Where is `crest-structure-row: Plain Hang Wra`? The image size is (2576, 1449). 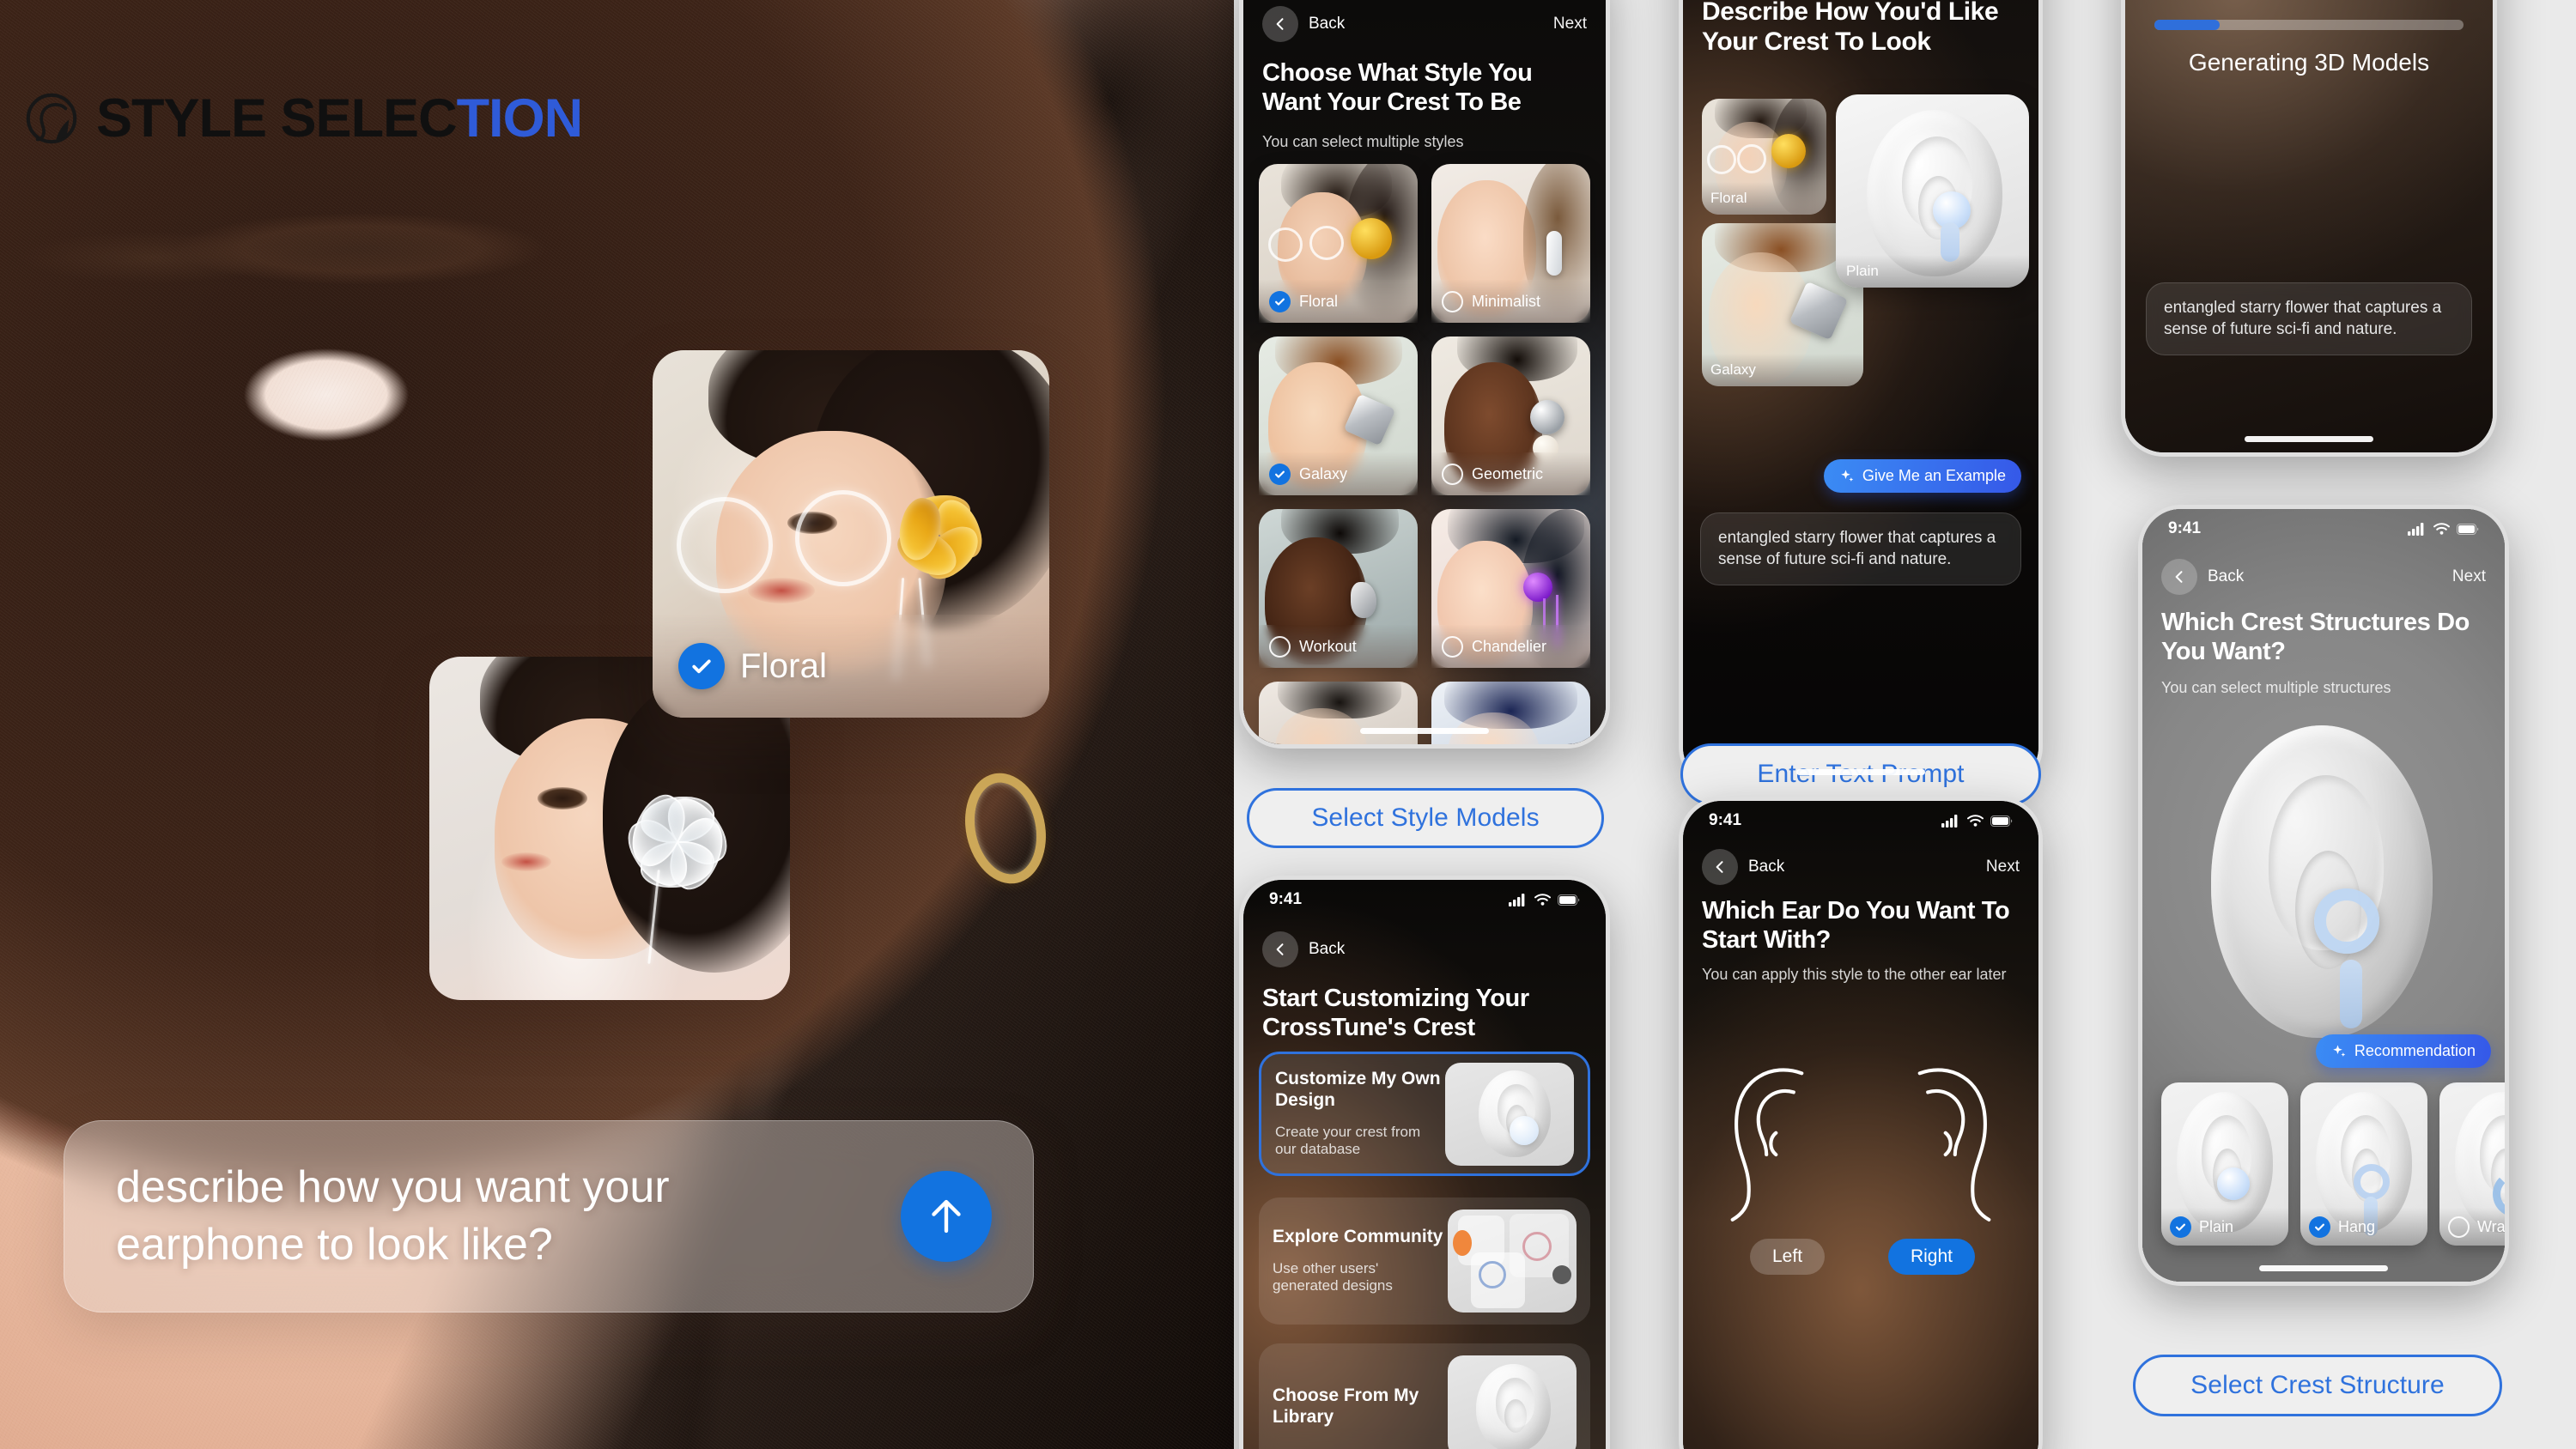 crest-structure-row: Plain Hang Wra is located at coordinates (2333, 1164).